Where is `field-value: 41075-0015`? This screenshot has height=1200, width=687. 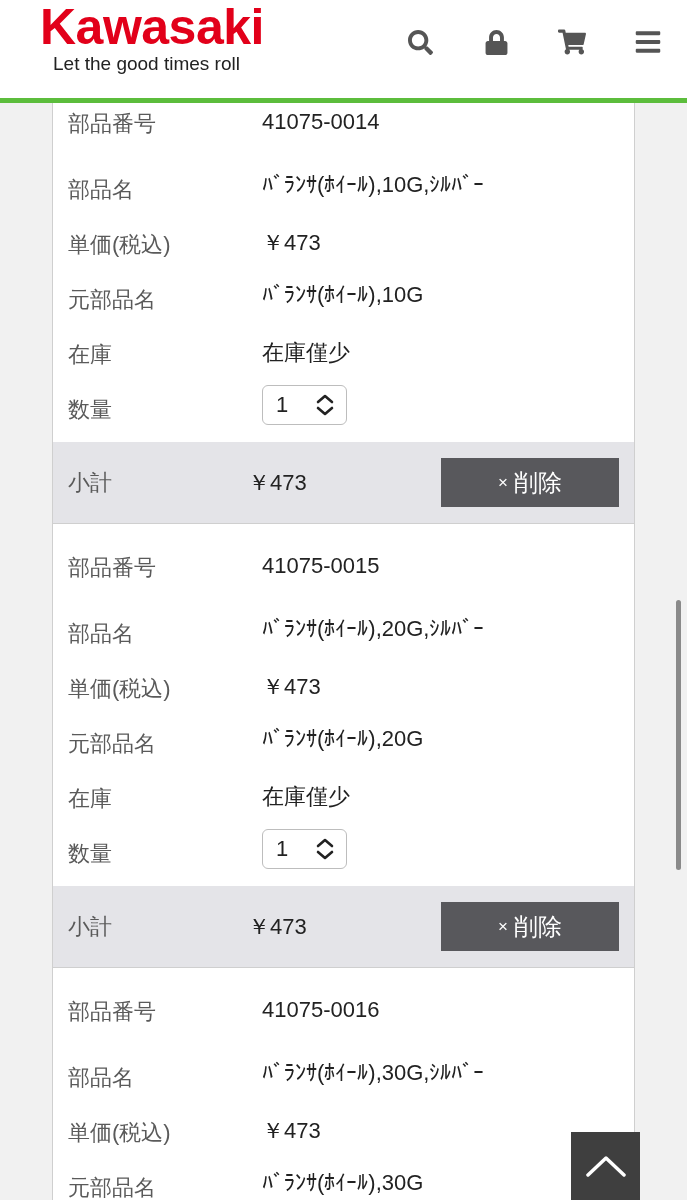
field-value: 41075-0015 is located at coordinates (321, 565).